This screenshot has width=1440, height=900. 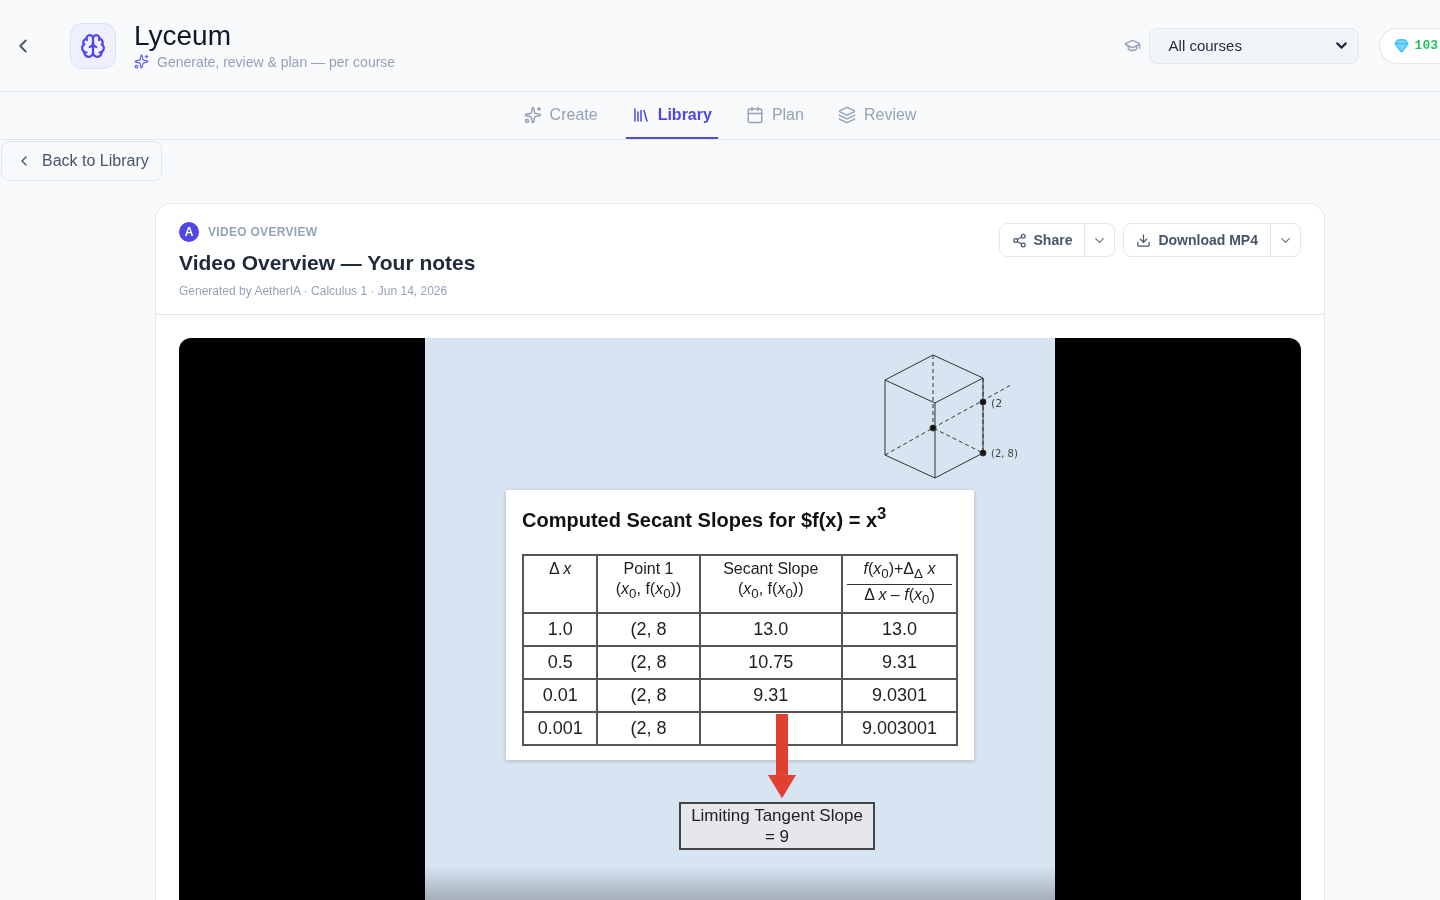 I want to click on result-label: Limiting Tangent Slope = 9, so click(x=777, y=826).